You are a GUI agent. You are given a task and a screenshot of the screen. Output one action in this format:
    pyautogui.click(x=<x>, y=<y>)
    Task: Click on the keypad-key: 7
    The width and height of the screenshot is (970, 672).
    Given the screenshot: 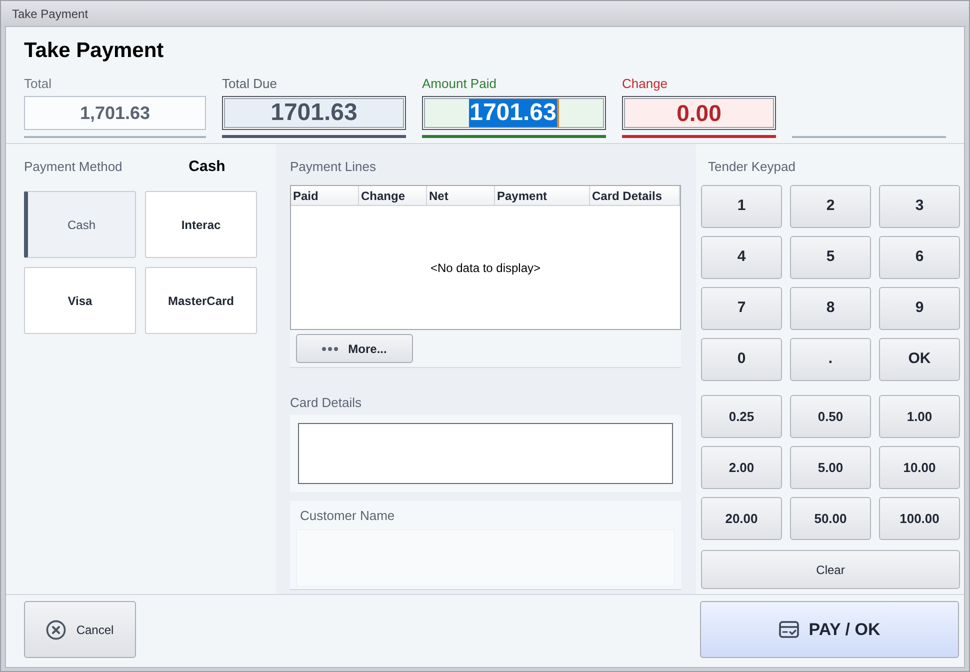 What is the action you would take?
    pyautogui.click(x=741, y=308)
    